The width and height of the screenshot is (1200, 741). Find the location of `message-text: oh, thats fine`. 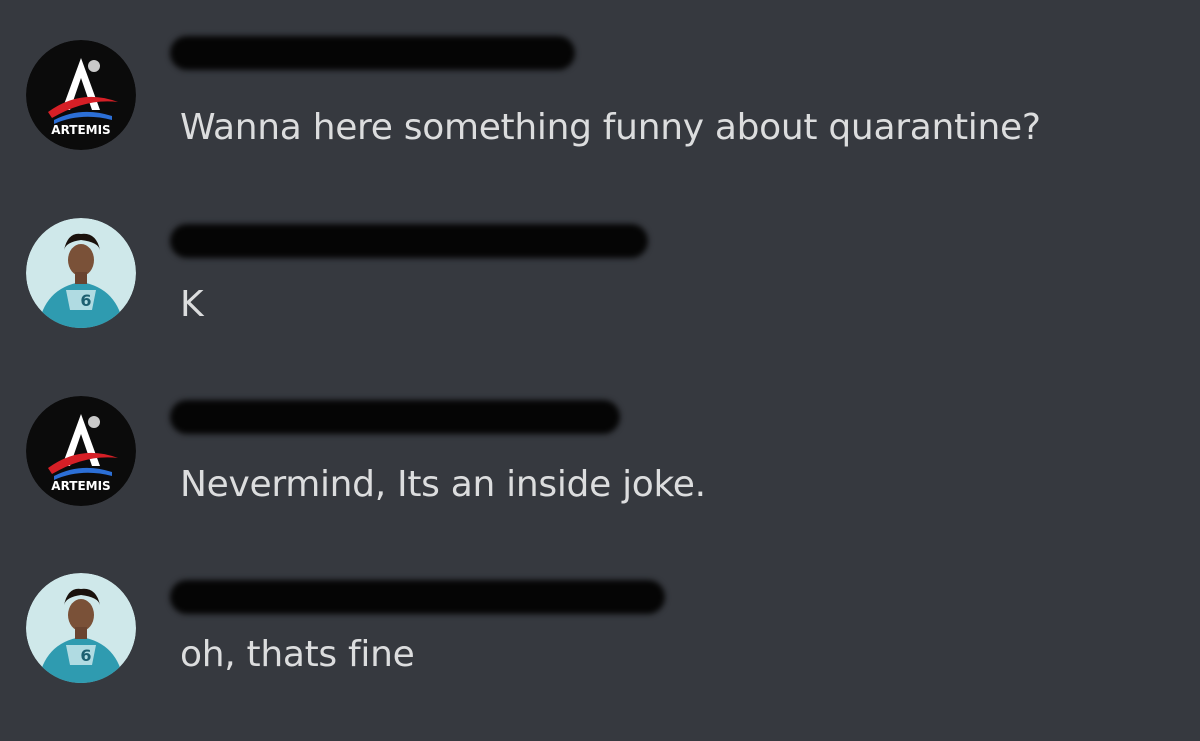

message-text: oh, thats fine is located at coordinates (297, 654).